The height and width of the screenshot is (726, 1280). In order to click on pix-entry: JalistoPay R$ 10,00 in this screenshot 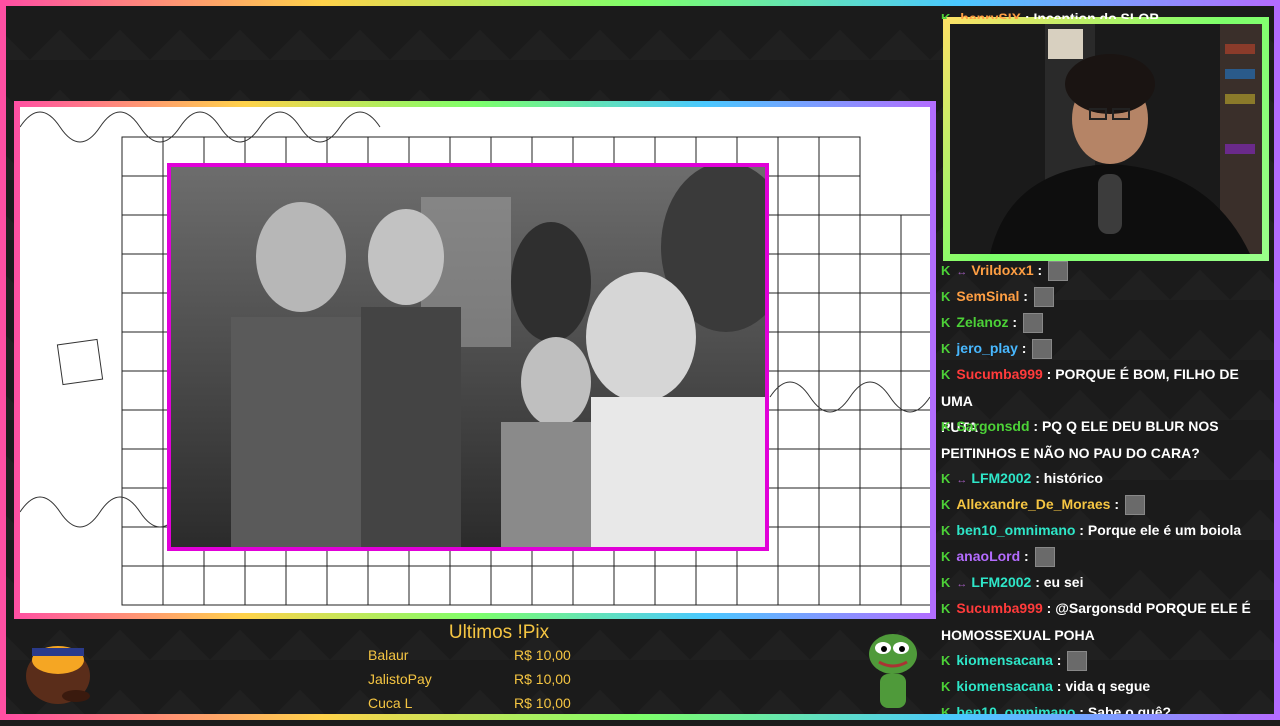, I will do `click(473, 681)`.